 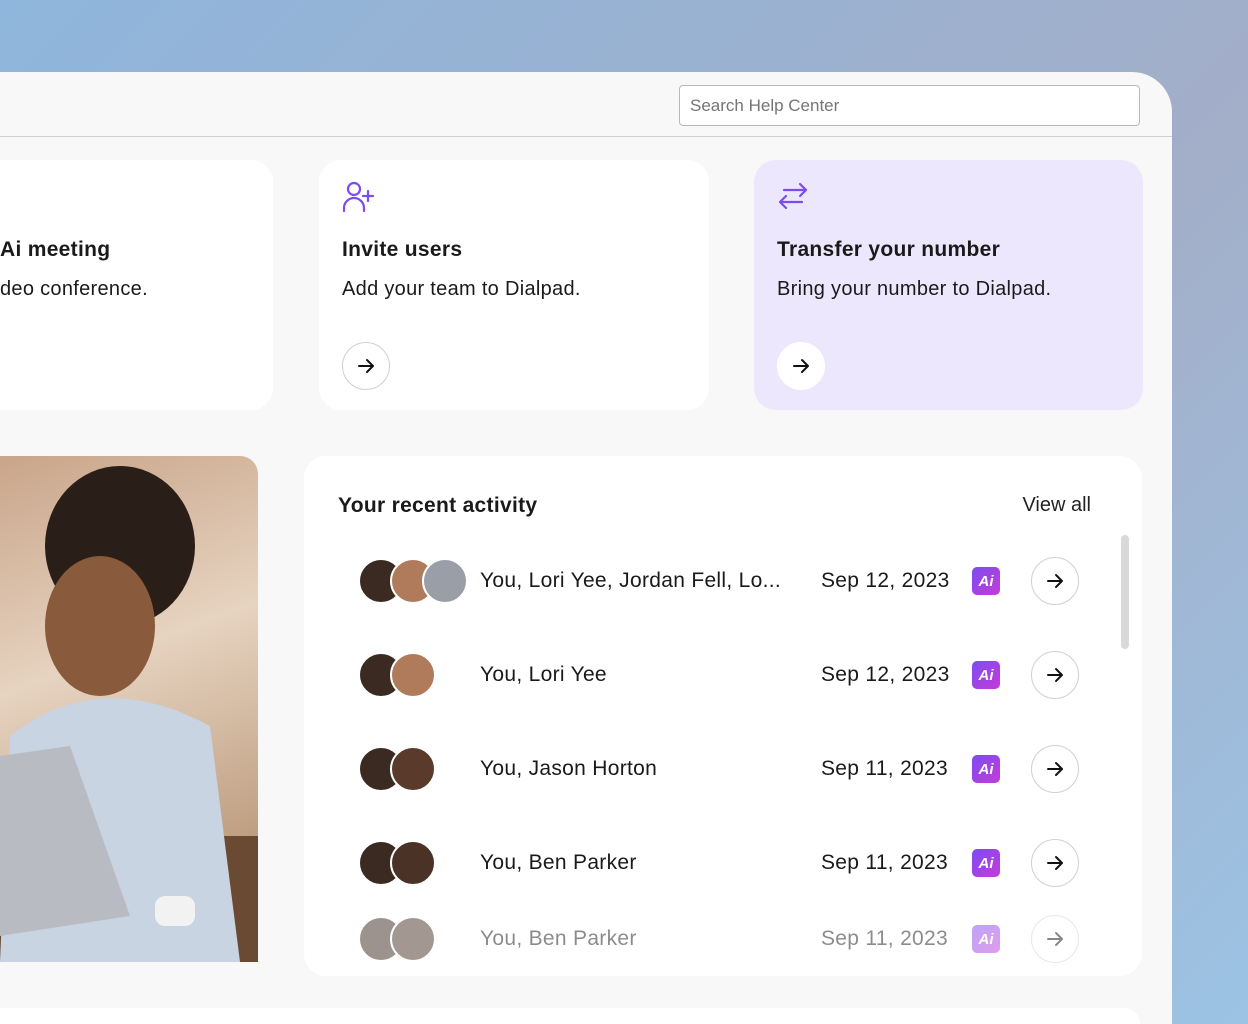 I want to click on woman-laptop-photo, so click(x=129, y=709).